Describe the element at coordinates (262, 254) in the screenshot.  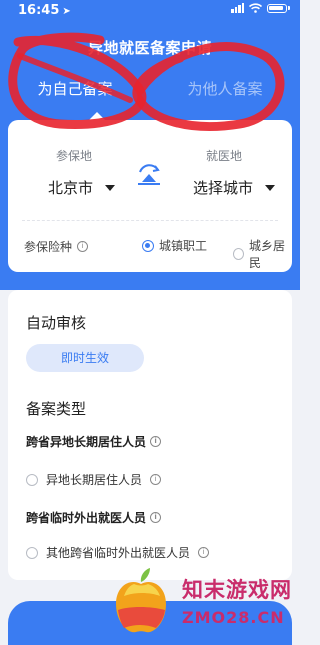
I see `radio-urban-rural-resident: 城乡居民` at that location.